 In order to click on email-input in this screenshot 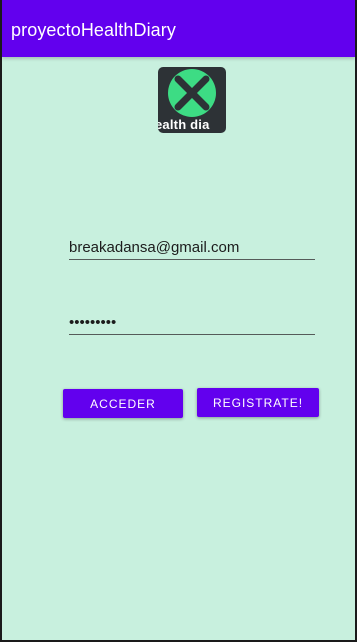, I will do `click(192, 247)`.